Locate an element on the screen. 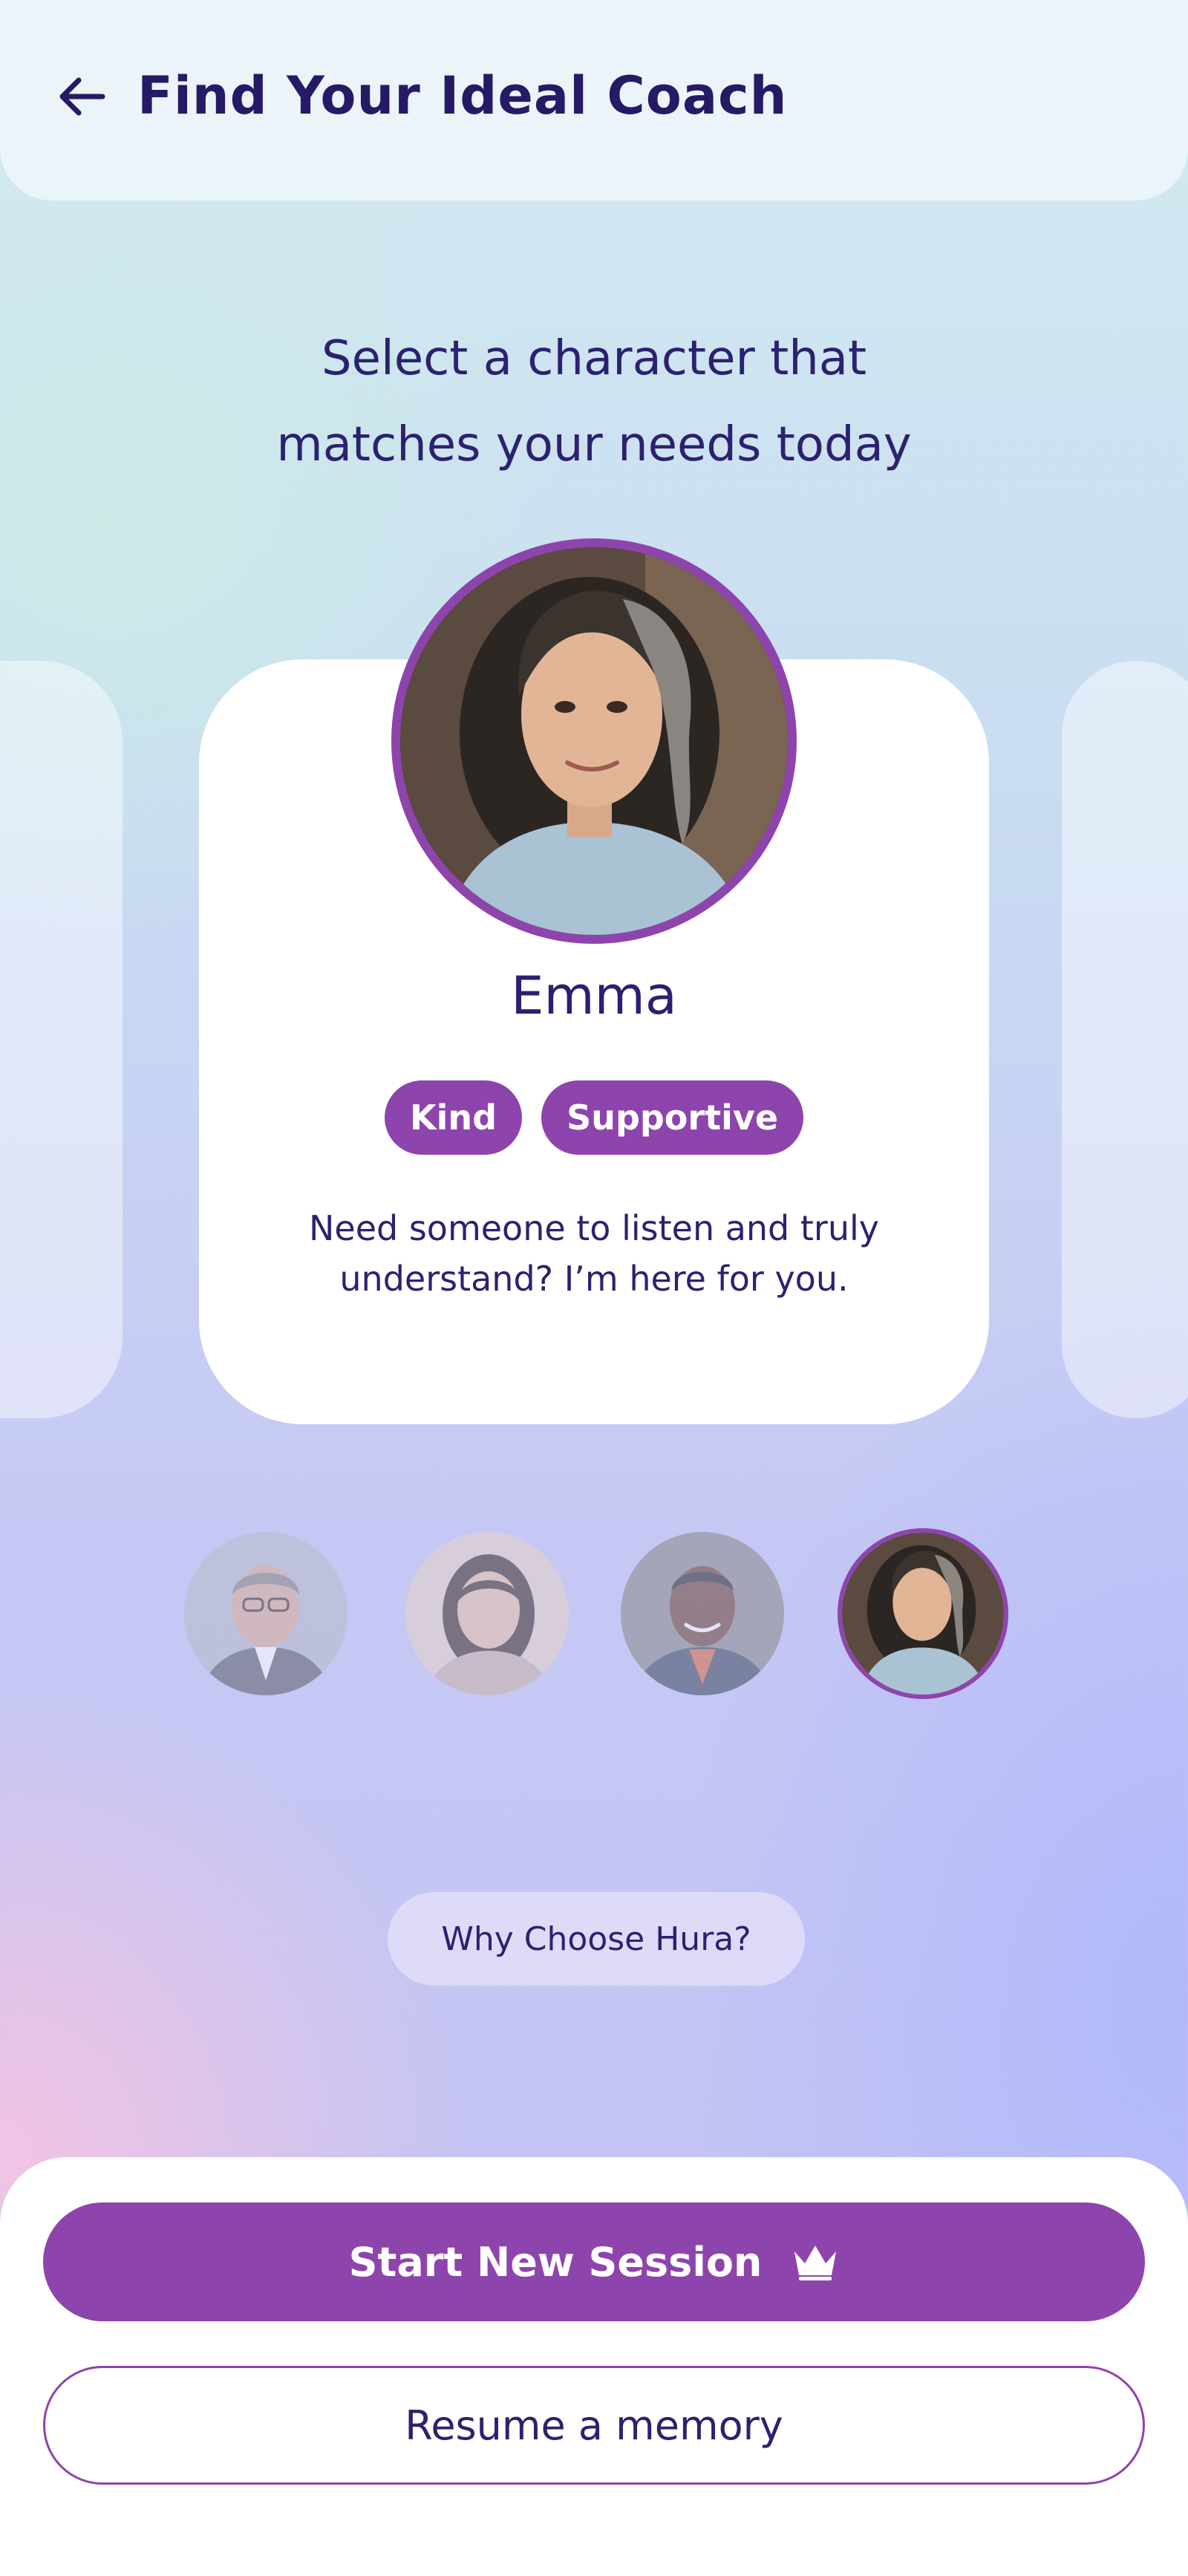  start-new-session-button: Start New Session is located at coordinates (594, 2261).